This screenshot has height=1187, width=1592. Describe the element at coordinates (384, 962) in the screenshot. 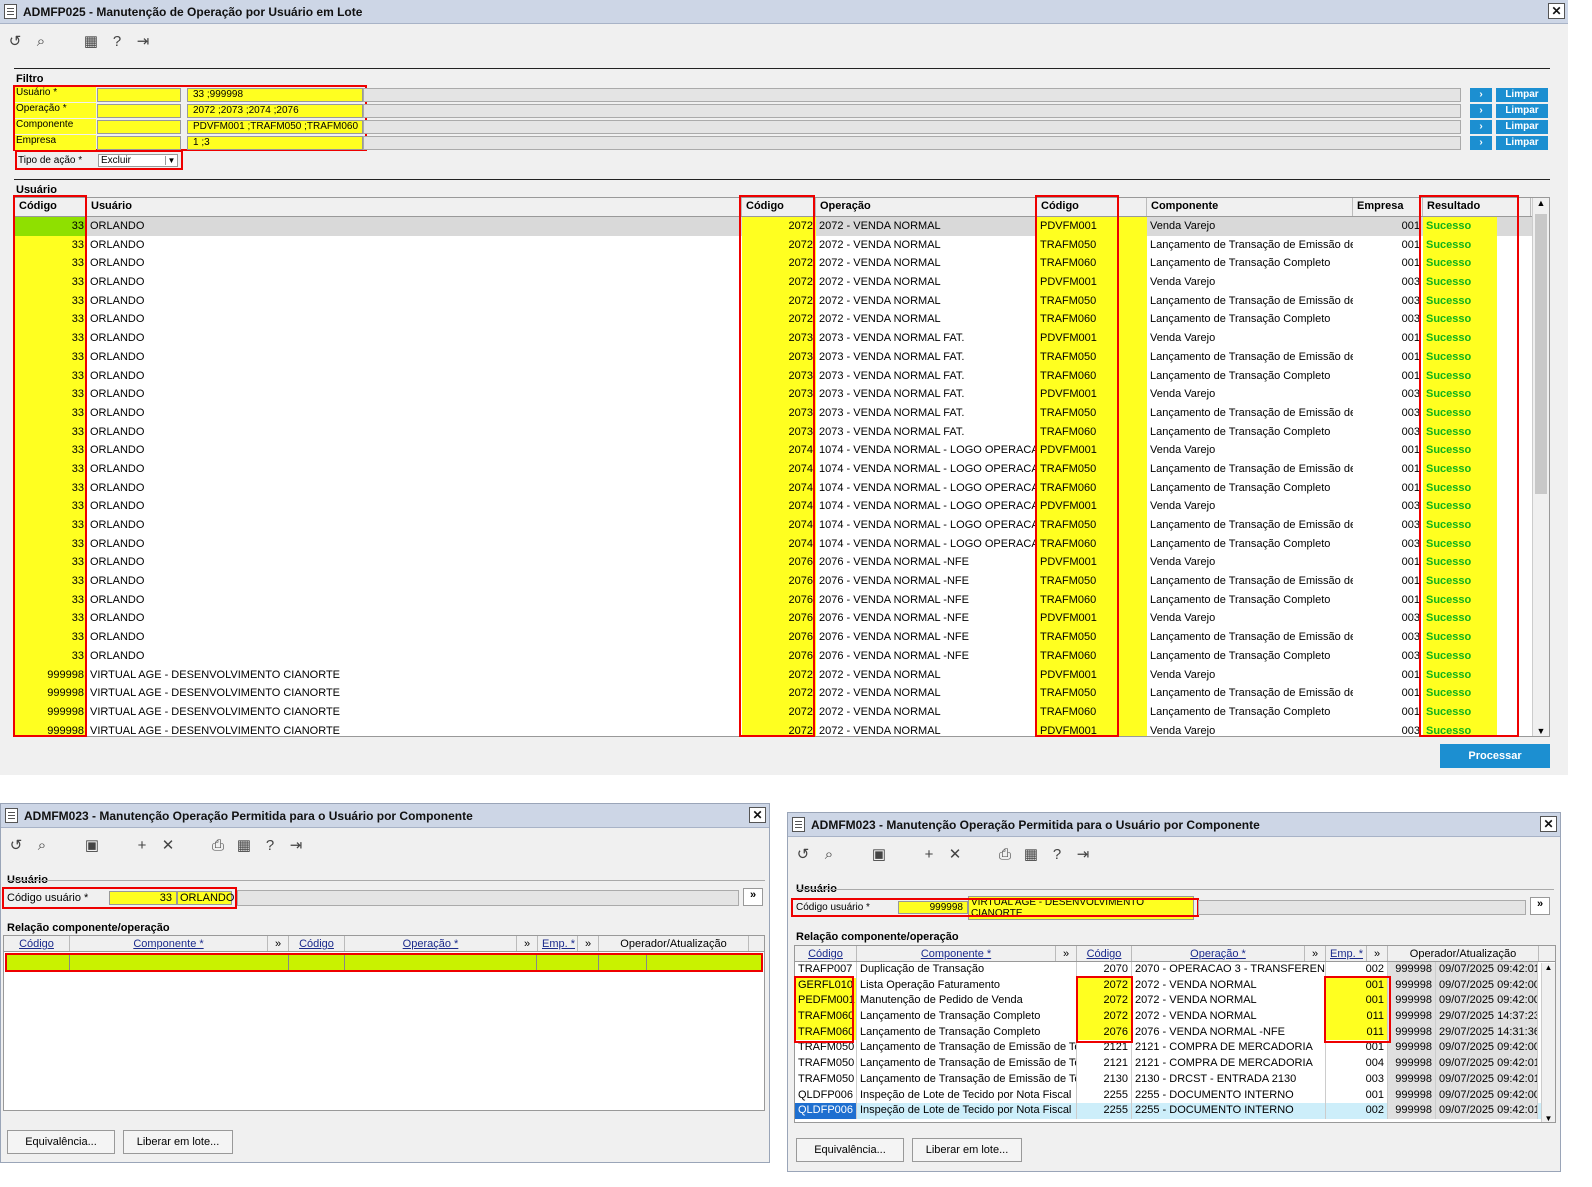

I see `empty-new-row` at that location.